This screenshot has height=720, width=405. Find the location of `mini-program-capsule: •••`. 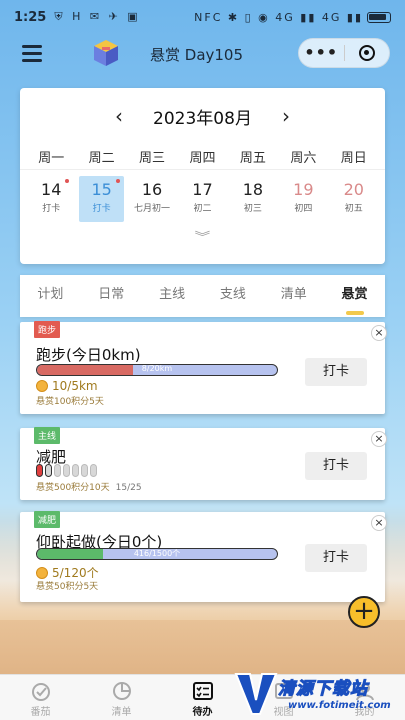

mini-program-capsule: ••• is located at coordinates (344, 53).